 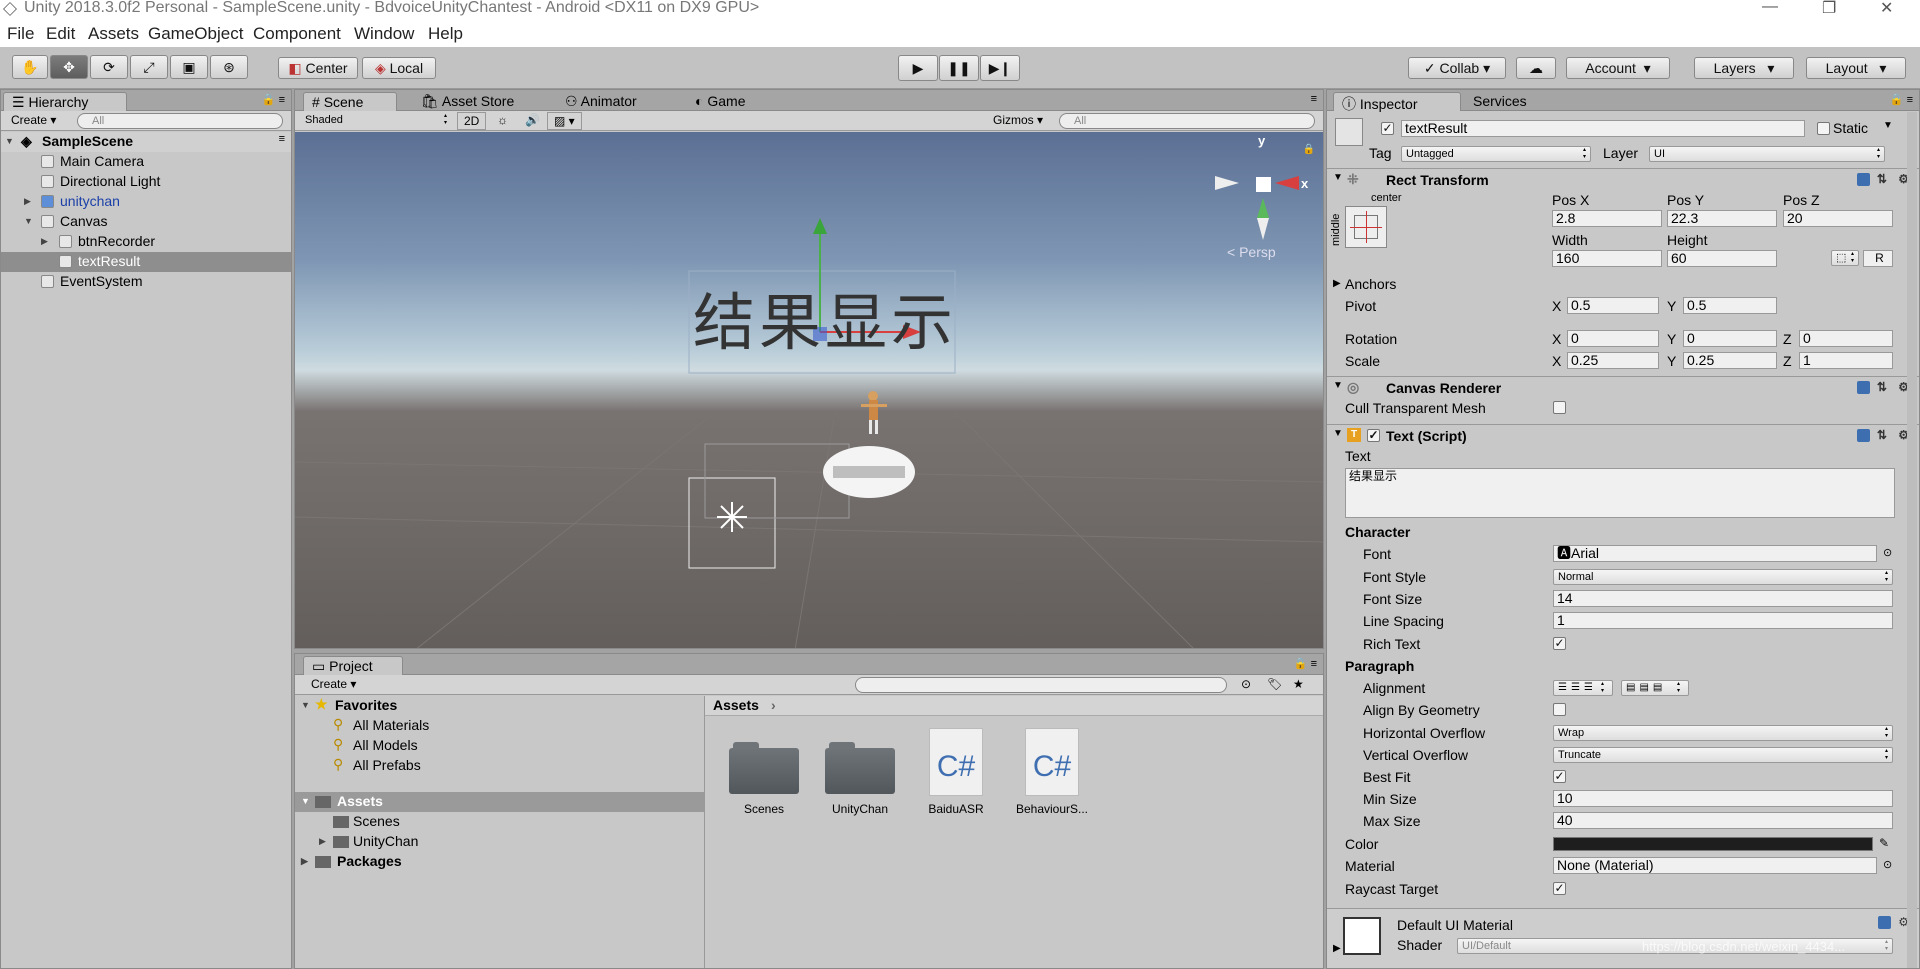 What do you see at coordinates (1846, 360) in the screenshot?
I see `scale-z-field: 1` at bounding box center [1846, 360].